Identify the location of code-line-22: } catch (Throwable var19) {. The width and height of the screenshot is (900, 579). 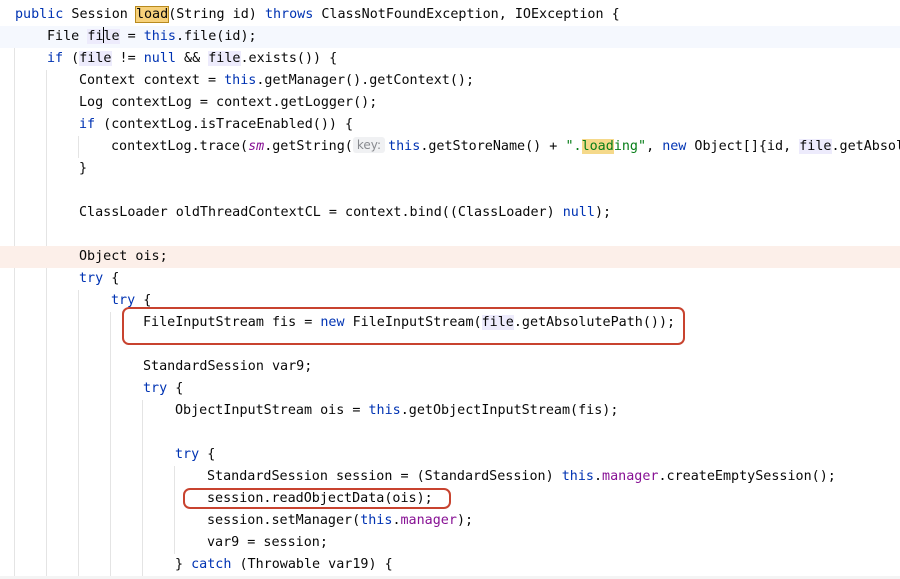
(450, 565).